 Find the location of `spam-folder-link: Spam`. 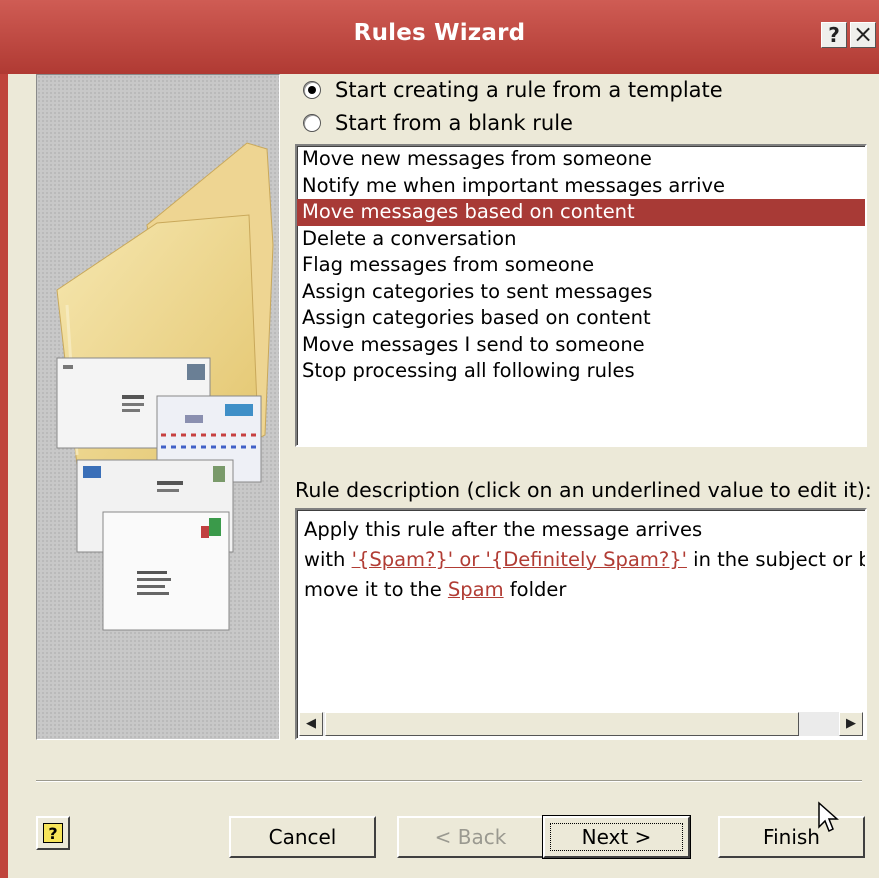

spam-folder-link: Spam is located at coordinates (476, 589).